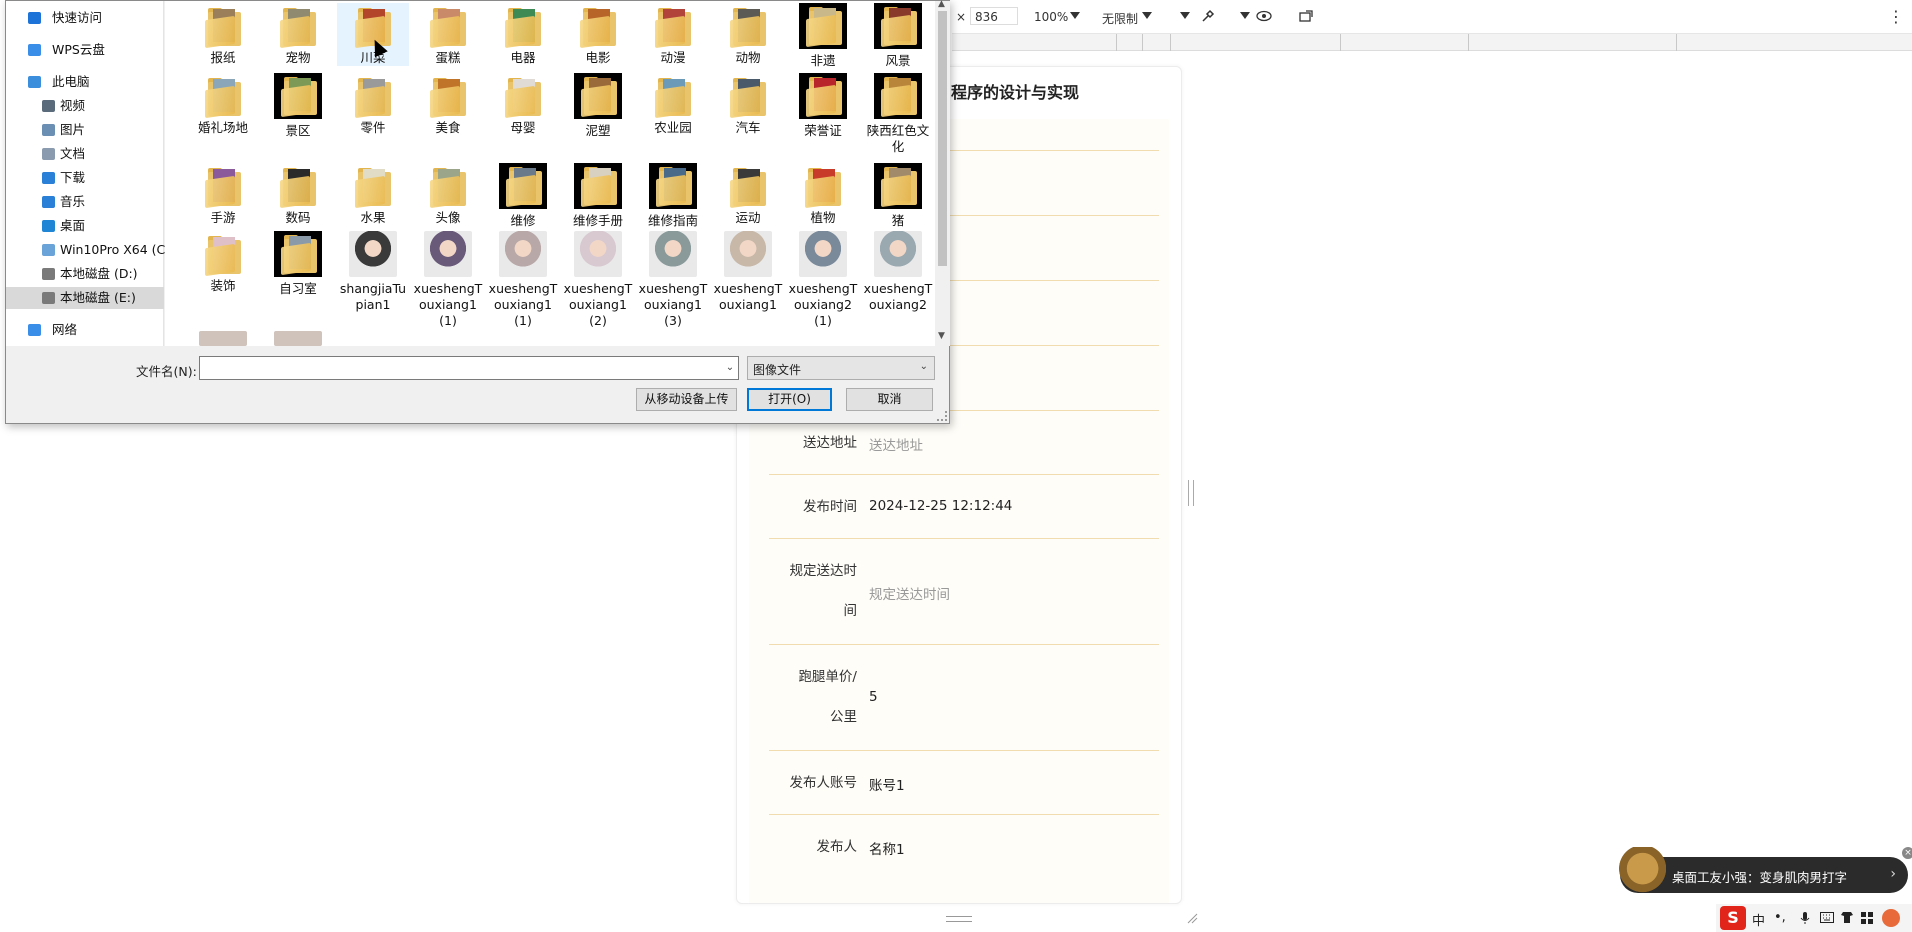 Image resolution: width=1912 pixels, height=932 pixels. I want to click on nav-item: 图片, so click(85, 130).